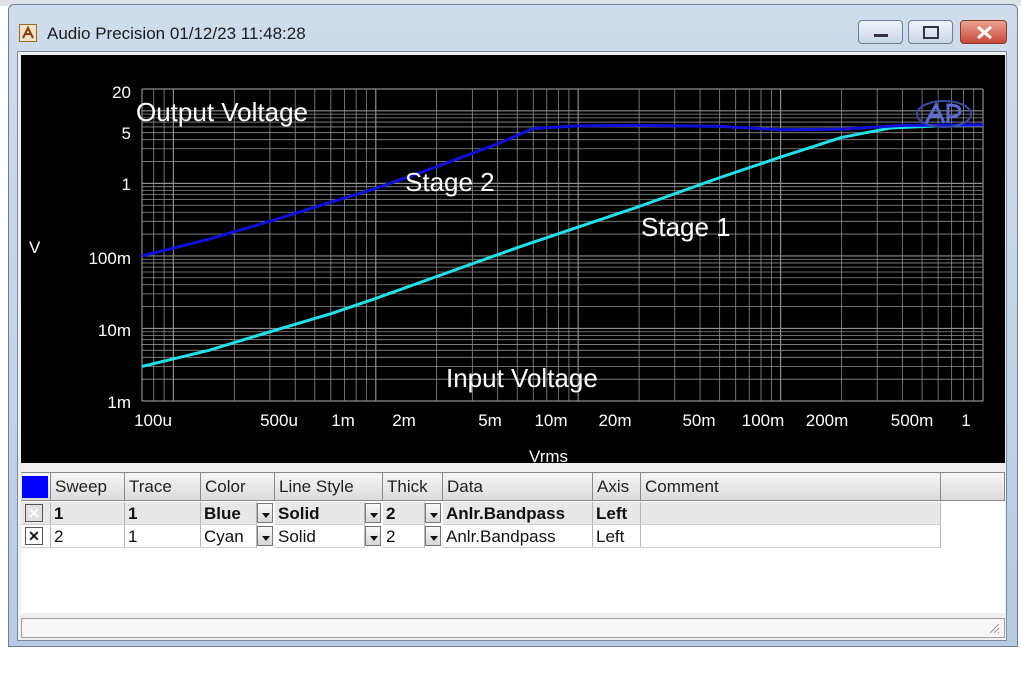 Image resolution: width=1021 pixels, height=693 pixels. I want to click on y-axis-label: V, so click(35, 247).